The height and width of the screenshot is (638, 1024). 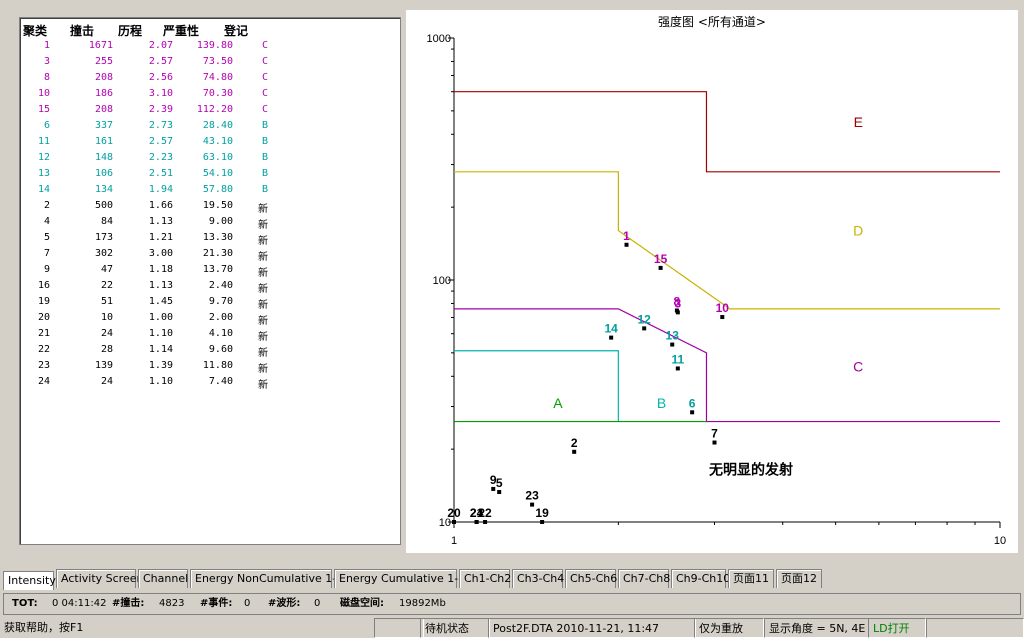 I want to click on data-label-10: 10, so click(x=723, y=308).